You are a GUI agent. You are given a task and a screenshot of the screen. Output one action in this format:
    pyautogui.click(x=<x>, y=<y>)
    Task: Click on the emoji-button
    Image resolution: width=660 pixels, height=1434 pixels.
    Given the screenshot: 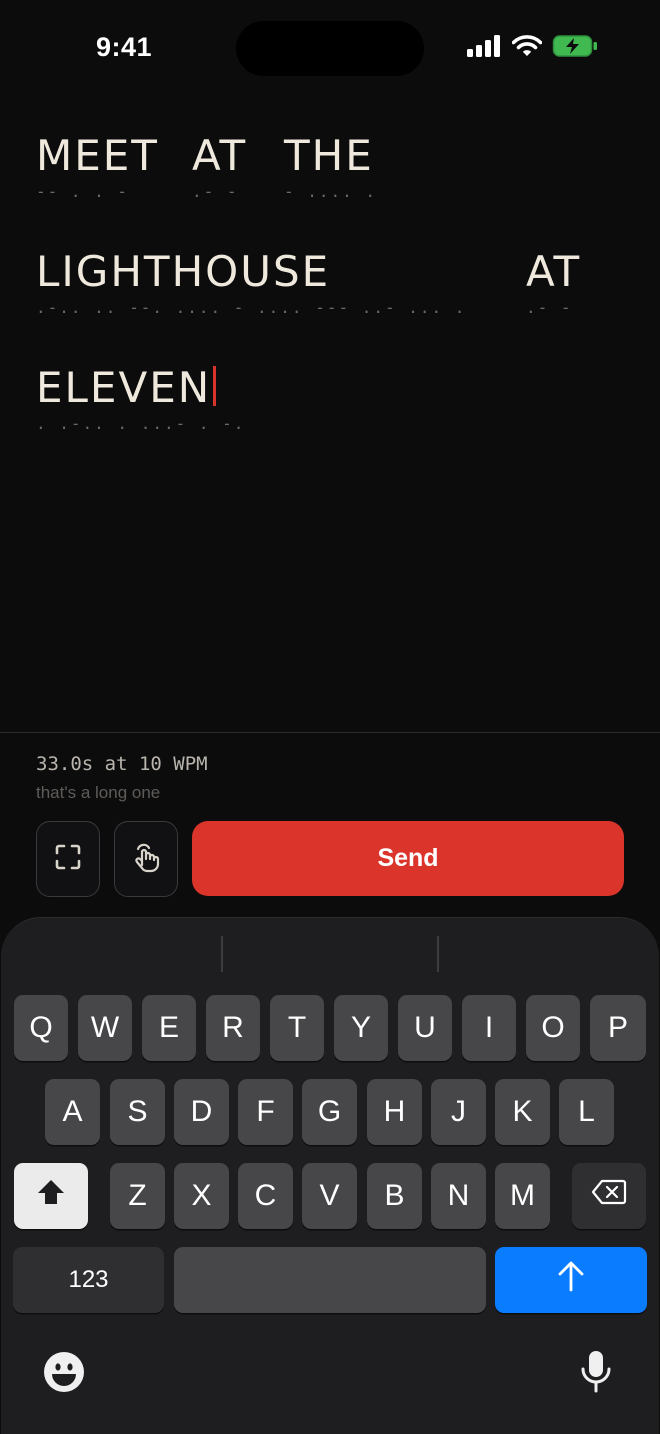 What is the action you would take?
    pyautogui.click(x=64, y=1374)
    